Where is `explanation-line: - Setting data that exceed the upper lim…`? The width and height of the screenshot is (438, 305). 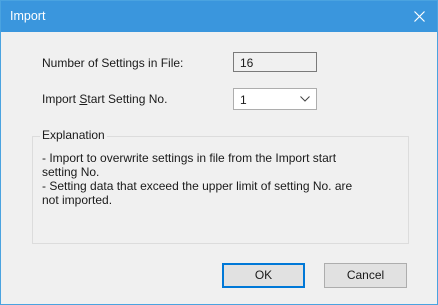 explanation-line: - Setting data that exceed the upper lim… is located at coordinates (197, 186).